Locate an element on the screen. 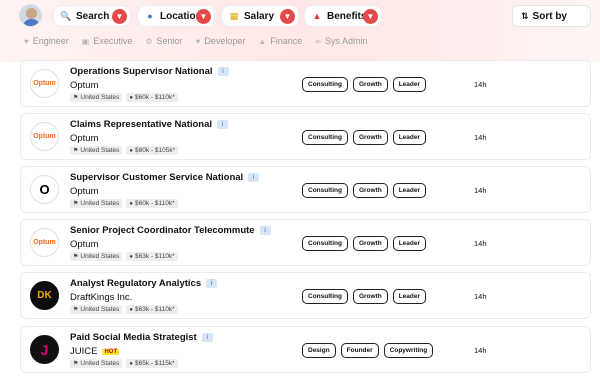 The width and height of the screenshot is (600, 377). salary-text: $63k - $110k* is located at coordinates (155, 256).